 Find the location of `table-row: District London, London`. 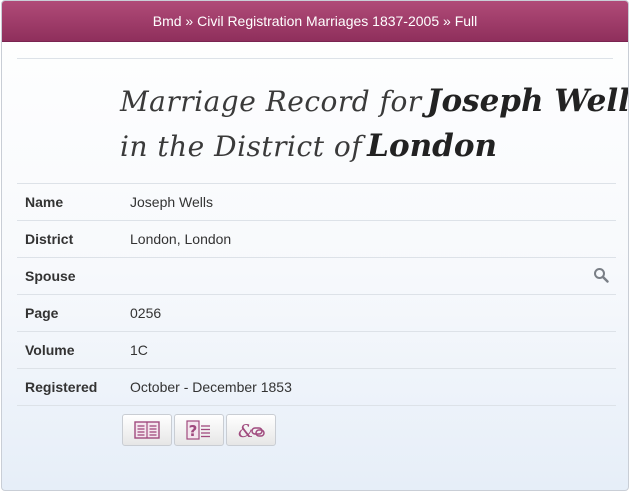

table-row: District London, London is located at coordinates (316, 239).